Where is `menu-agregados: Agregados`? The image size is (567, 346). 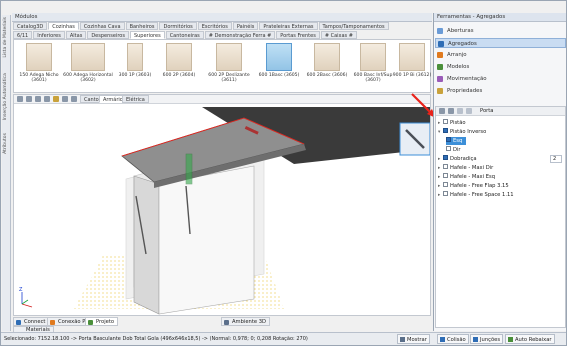
menu-agregados: Agregados is located at coordinates (500, 43).